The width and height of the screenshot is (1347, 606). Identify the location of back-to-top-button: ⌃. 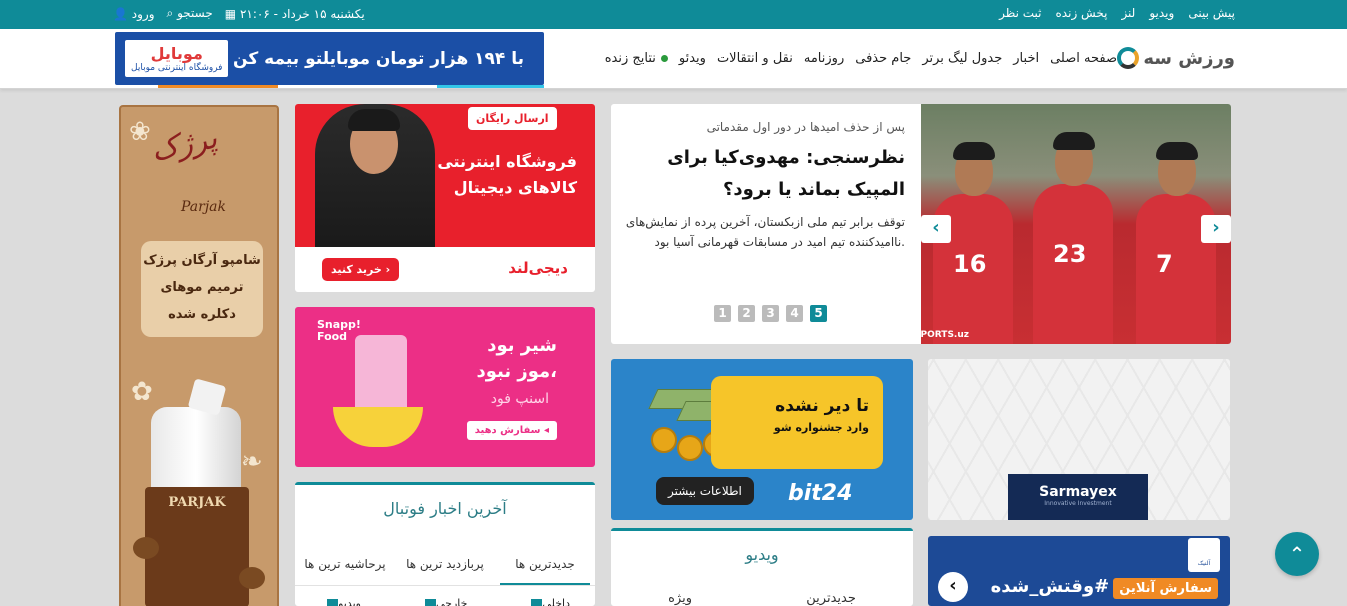
(1297, 554).